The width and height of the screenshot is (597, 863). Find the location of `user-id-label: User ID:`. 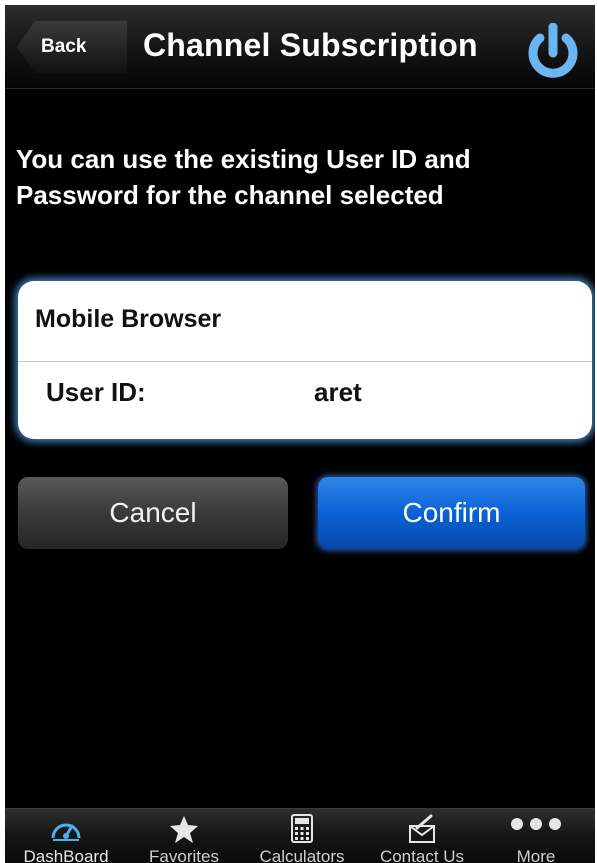

user-id-label: User ID: is located at coordinates (96, 392).